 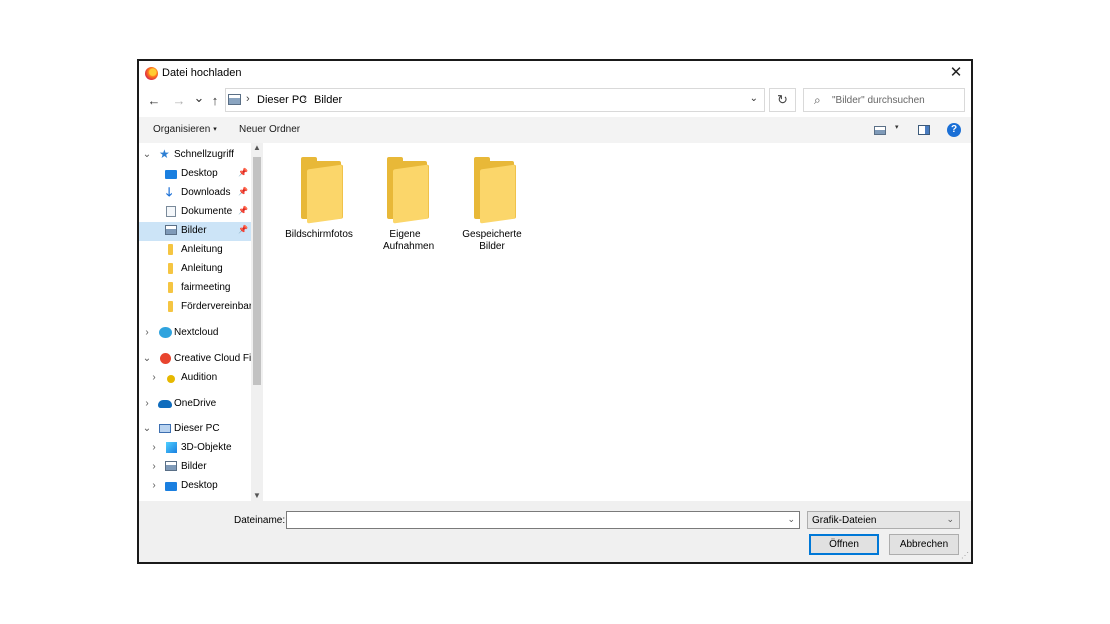 What do you see at coordinates (924, 544) in the screenshot?
I see `cancel-button: Abbrechen` at bounding box center [924, 544].